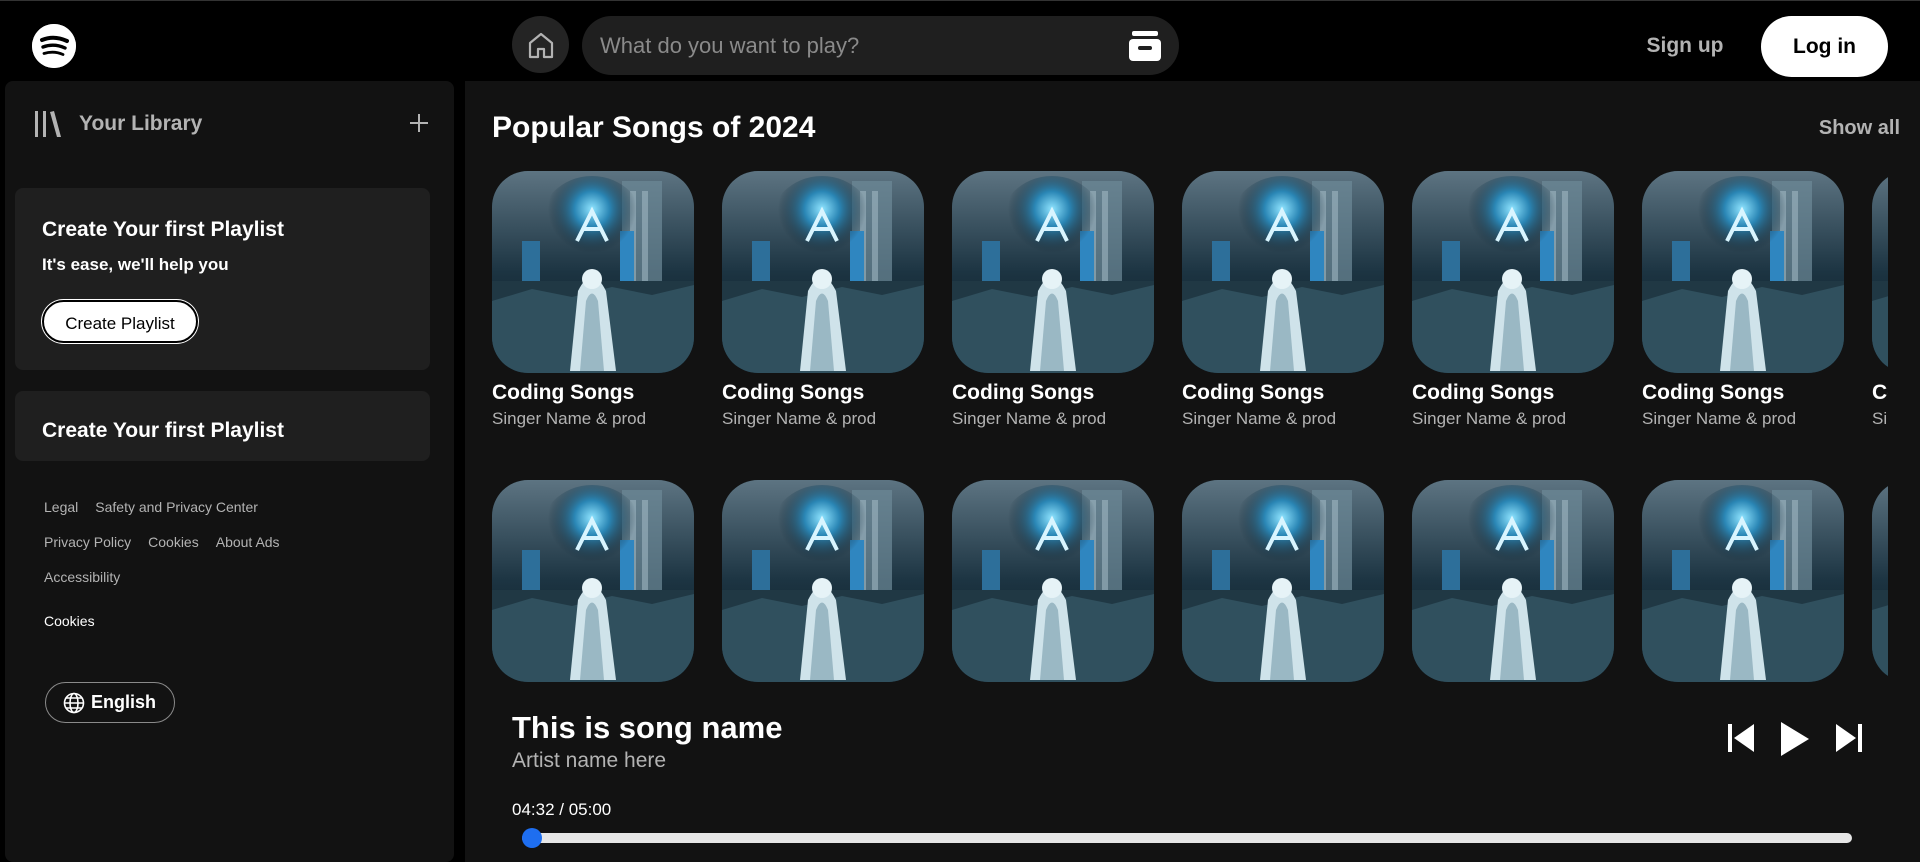 This screenshot has height=862, width=1920. Describe the element at coordinates (124, 702) in the screenshot. I see `language-label: English` at that location.